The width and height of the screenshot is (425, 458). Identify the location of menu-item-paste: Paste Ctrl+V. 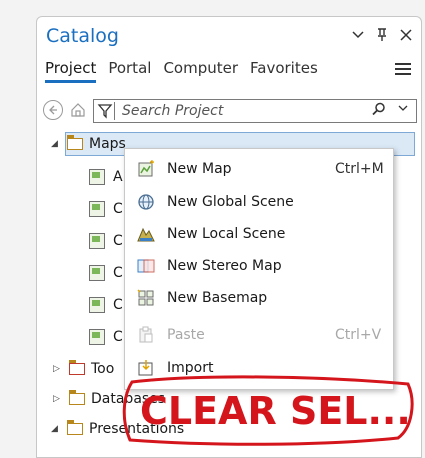
(259, 335).